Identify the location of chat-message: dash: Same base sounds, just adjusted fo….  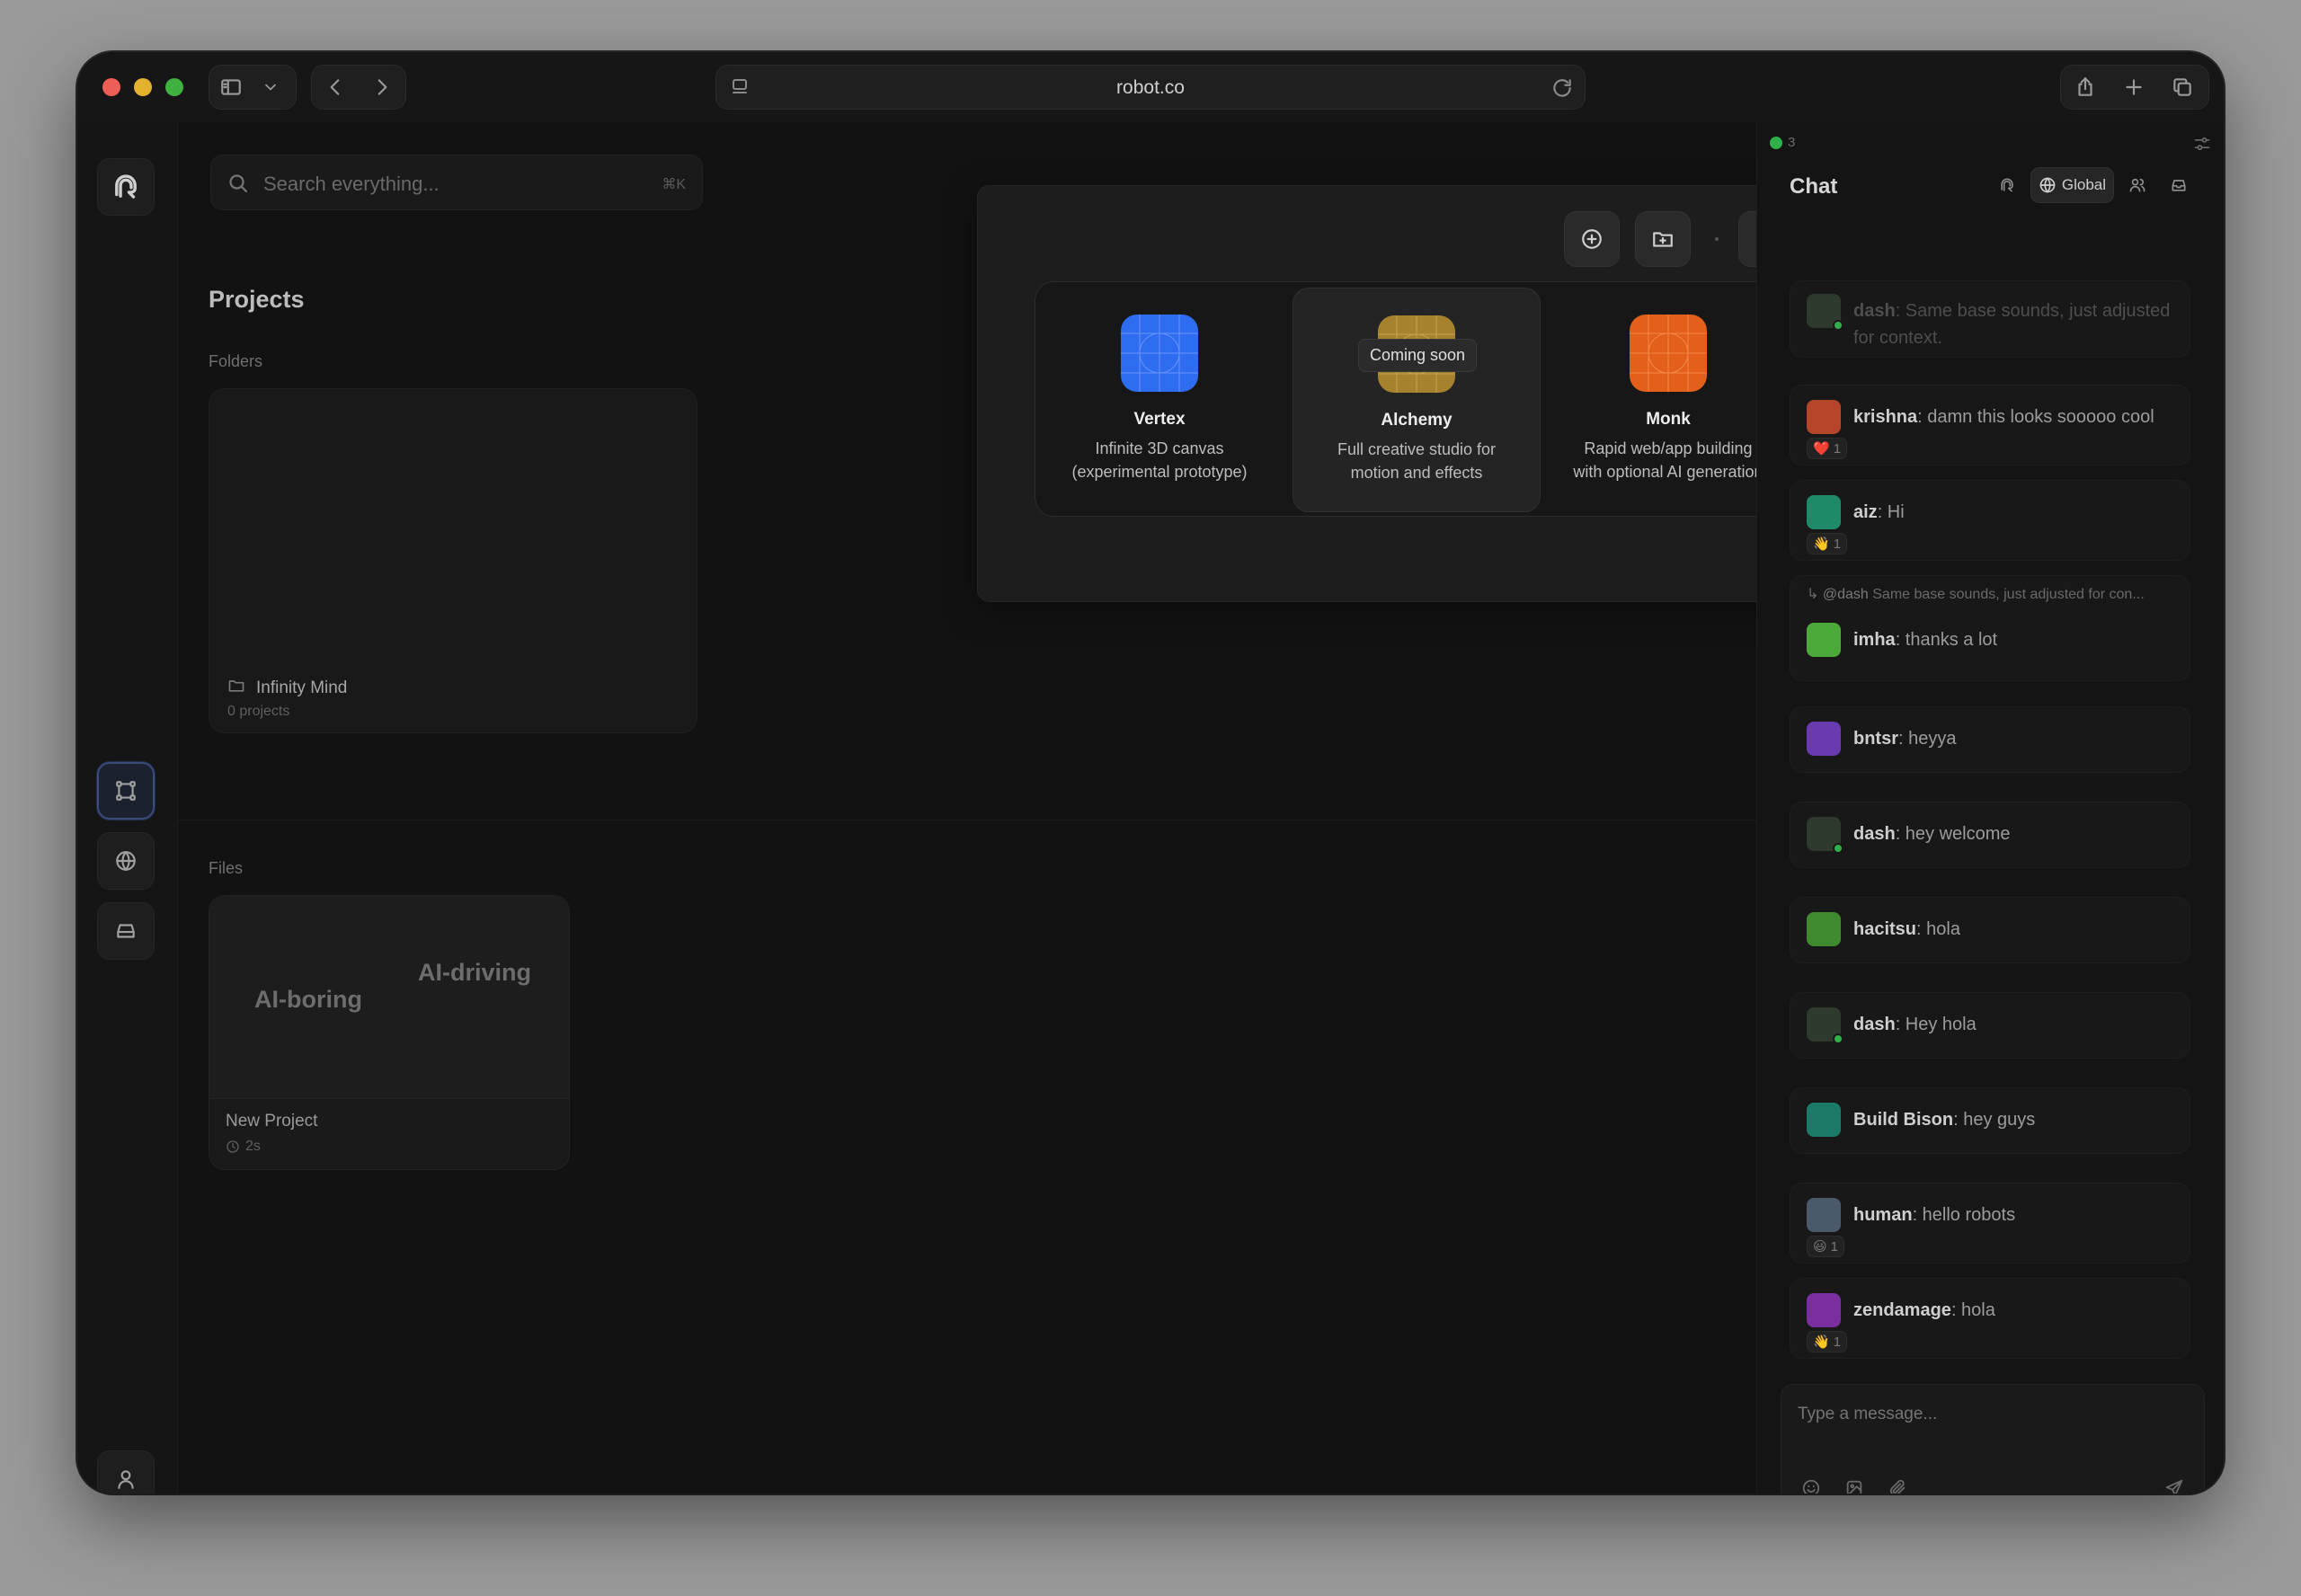
(1990, 319).